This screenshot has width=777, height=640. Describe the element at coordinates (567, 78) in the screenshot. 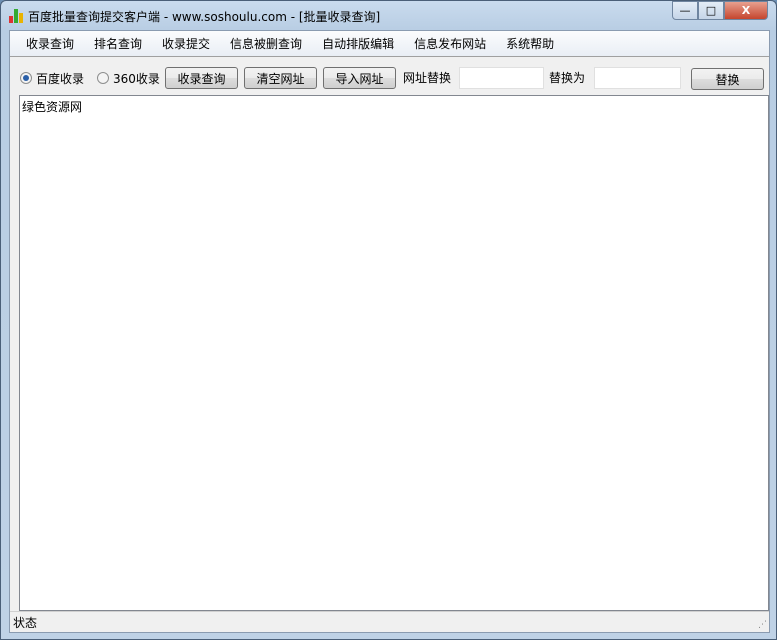

I see `replace-with-label: 替换为` at that location.